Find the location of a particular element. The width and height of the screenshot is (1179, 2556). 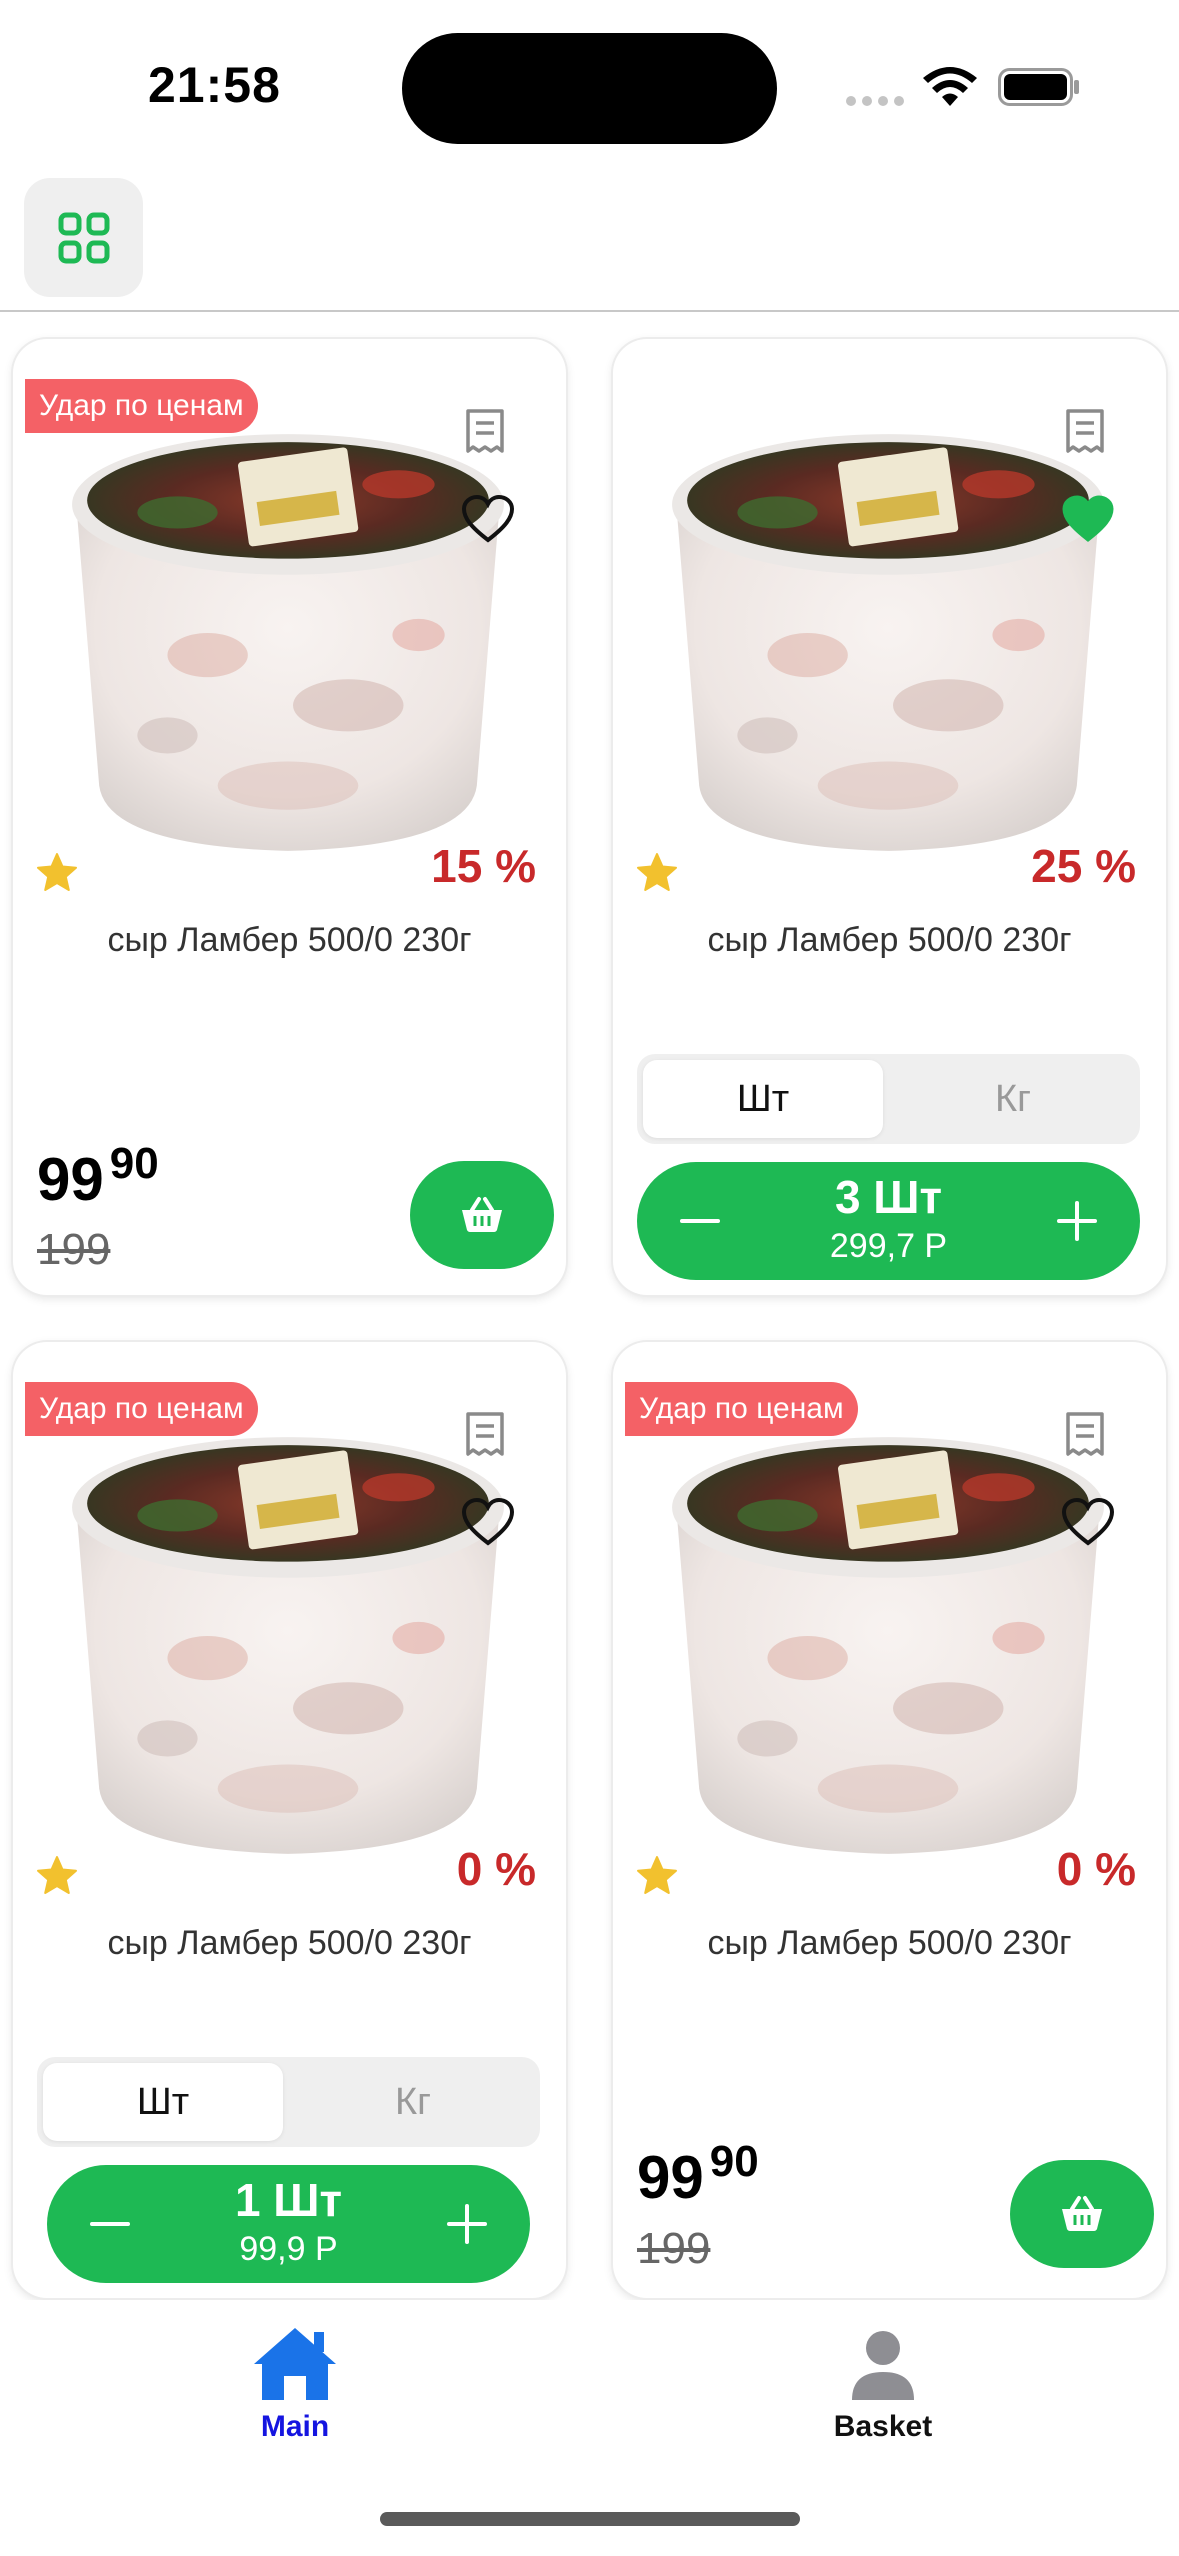

cellular-signal-icon is located at coordinates (876, 101).